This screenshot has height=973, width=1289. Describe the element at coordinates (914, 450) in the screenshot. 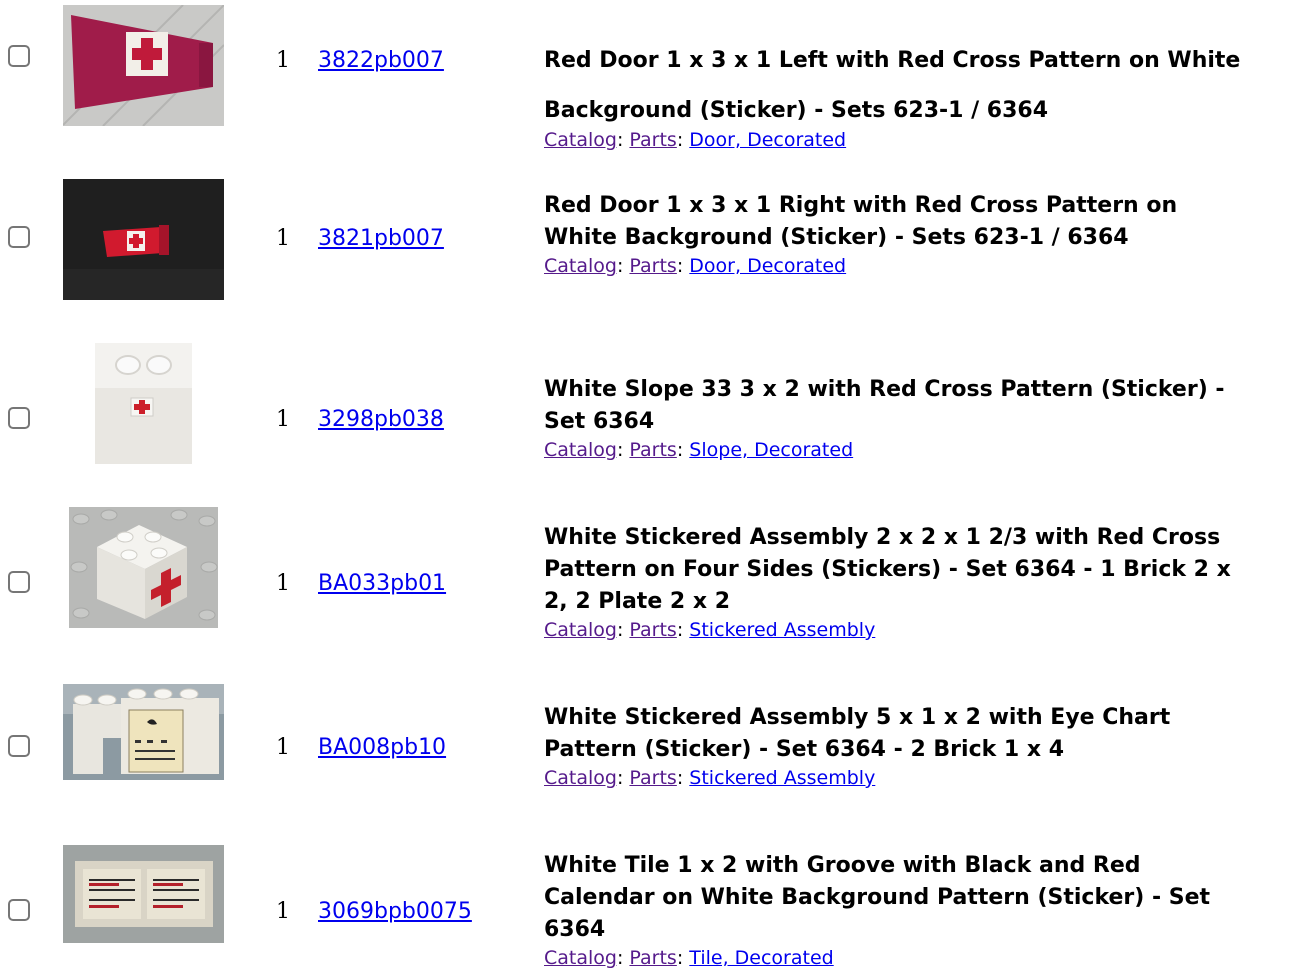

I see `breadcrumb: Catalog: Parts: Slope, Decorated` at that location.